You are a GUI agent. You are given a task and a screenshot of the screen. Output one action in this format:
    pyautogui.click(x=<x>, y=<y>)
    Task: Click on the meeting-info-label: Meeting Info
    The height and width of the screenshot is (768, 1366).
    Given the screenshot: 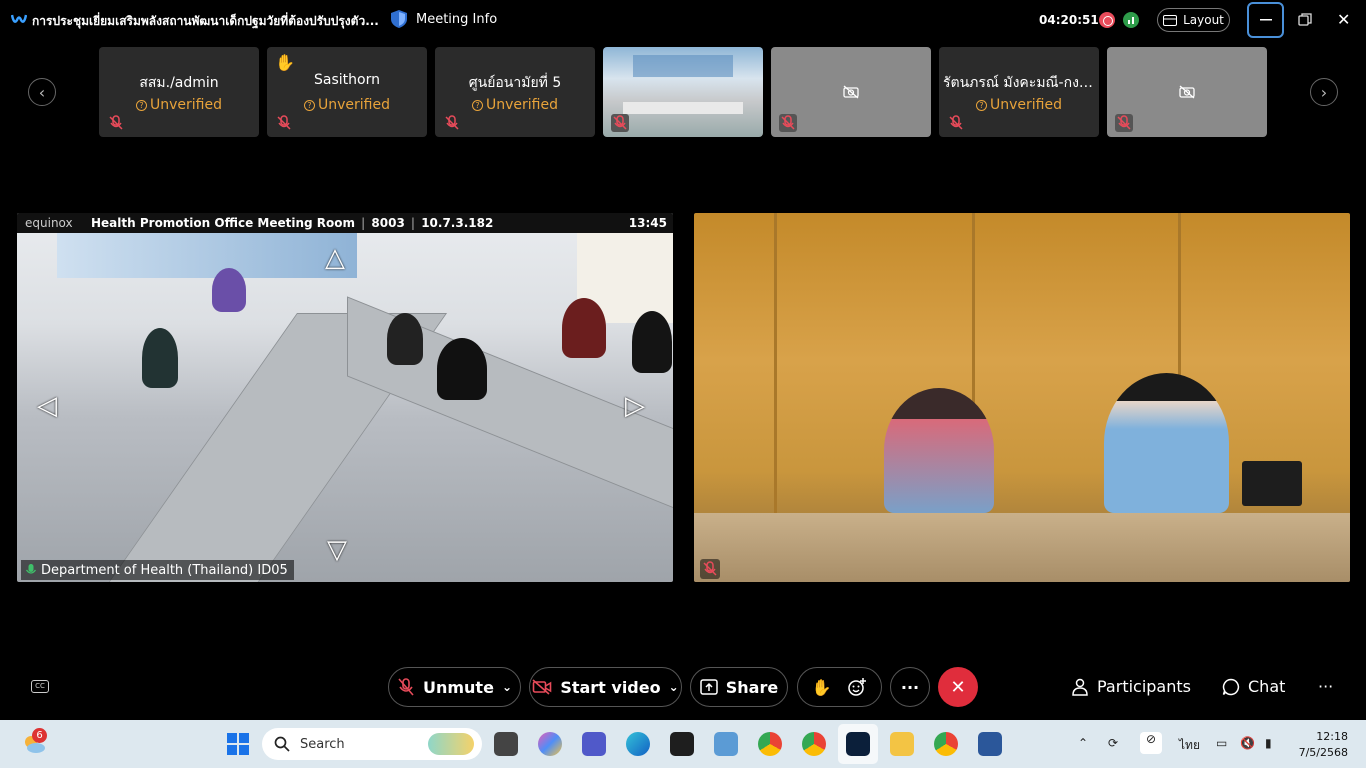 What is the action you would take?
    pyautogui.click(x=457, y=19)
    